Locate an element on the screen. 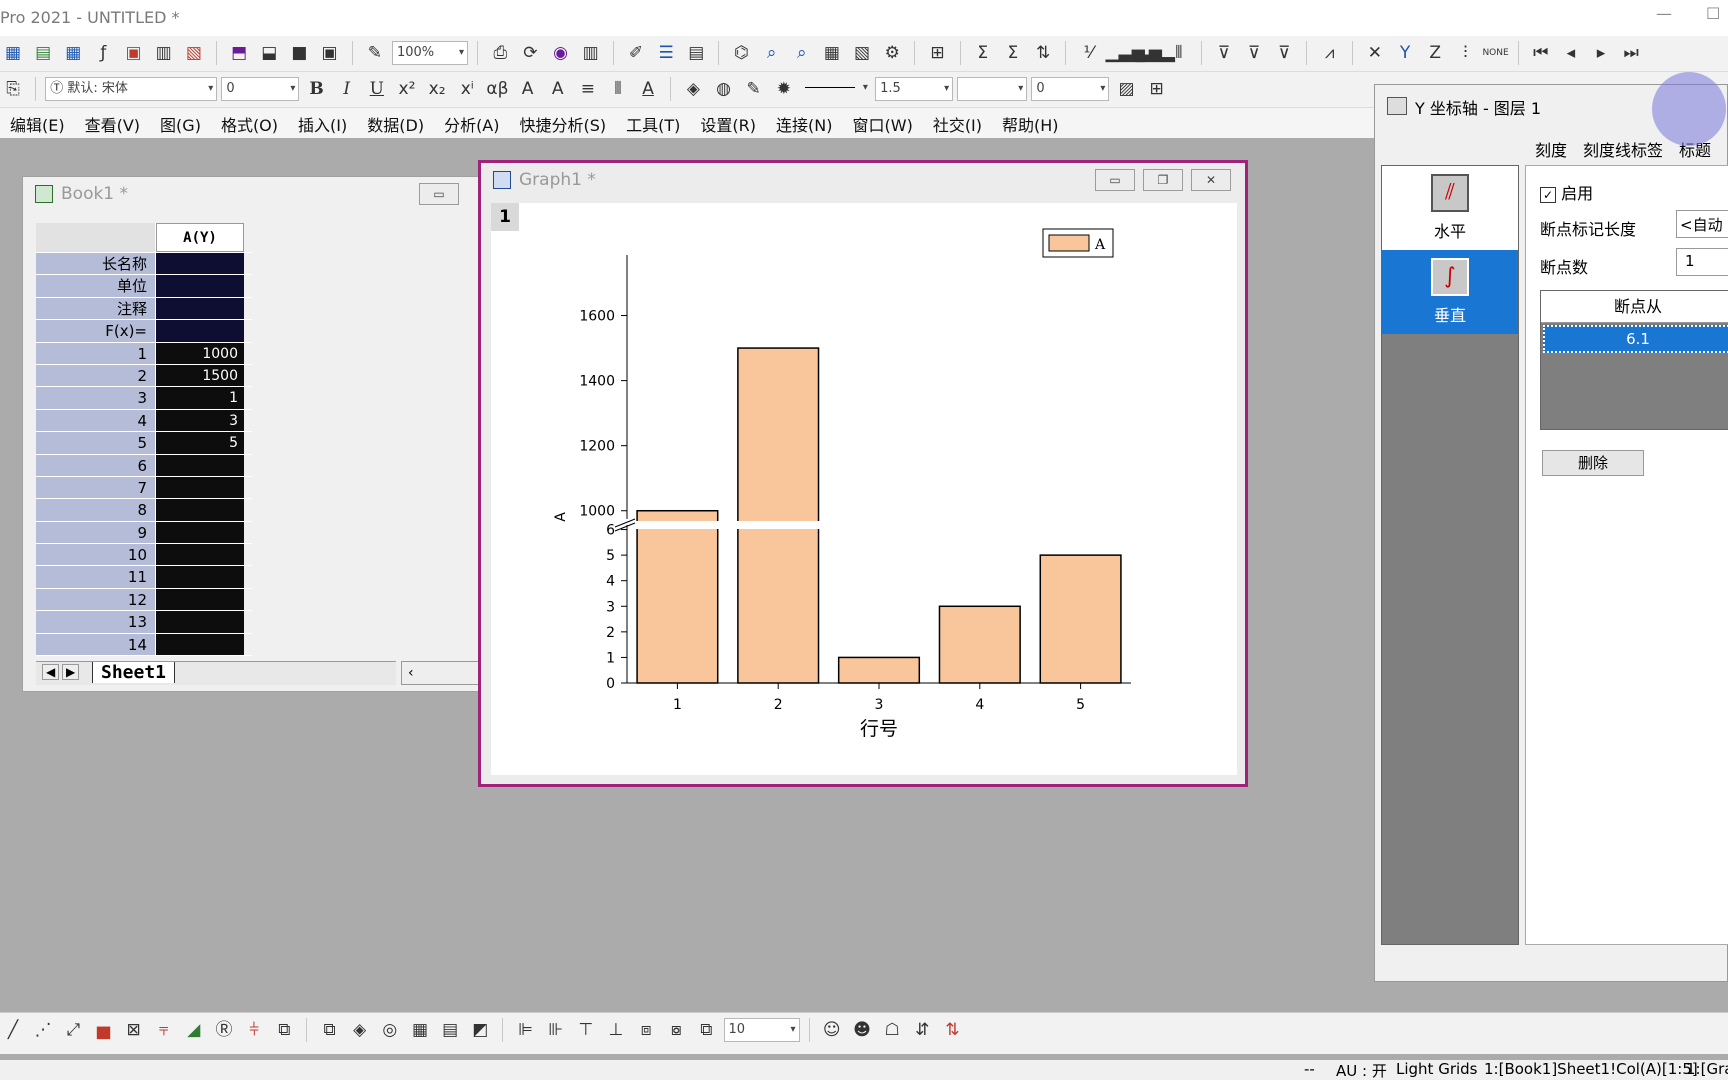 This screenshot has width=1728, height=1080. row-number: 14 is located at coordinates (96, 644).